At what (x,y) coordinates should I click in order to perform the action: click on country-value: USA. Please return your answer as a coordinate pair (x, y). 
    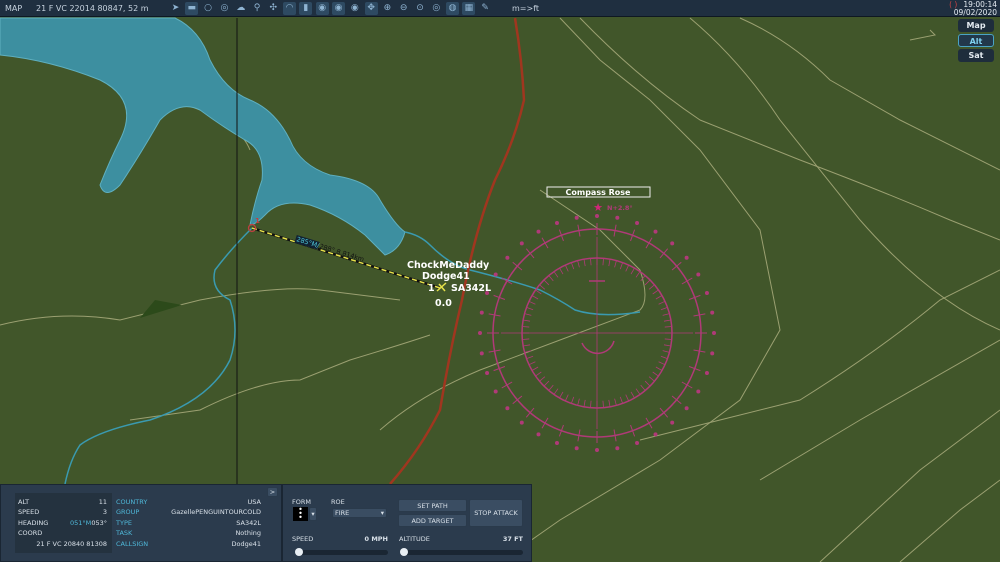
    Looking at the image, I should click on (254, 502).